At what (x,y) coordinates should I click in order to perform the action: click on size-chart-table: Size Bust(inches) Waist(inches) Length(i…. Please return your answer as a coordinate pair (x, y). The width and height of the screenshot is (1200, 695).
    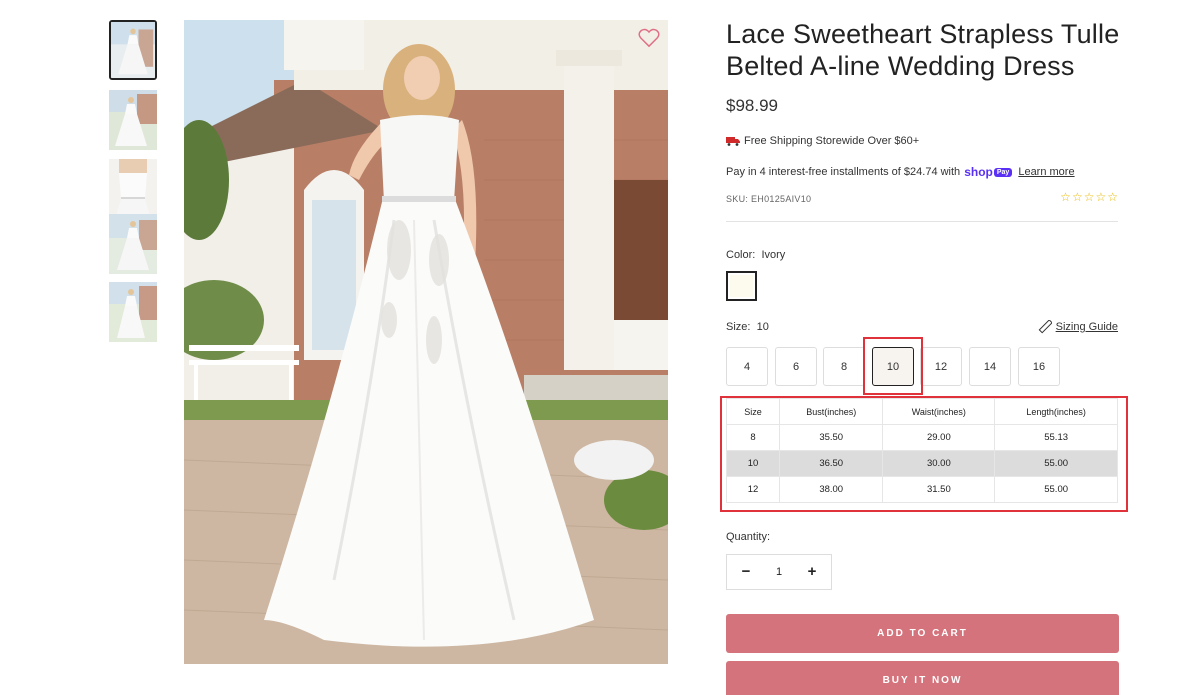
    Looking at the image, I should click on (922, 450).